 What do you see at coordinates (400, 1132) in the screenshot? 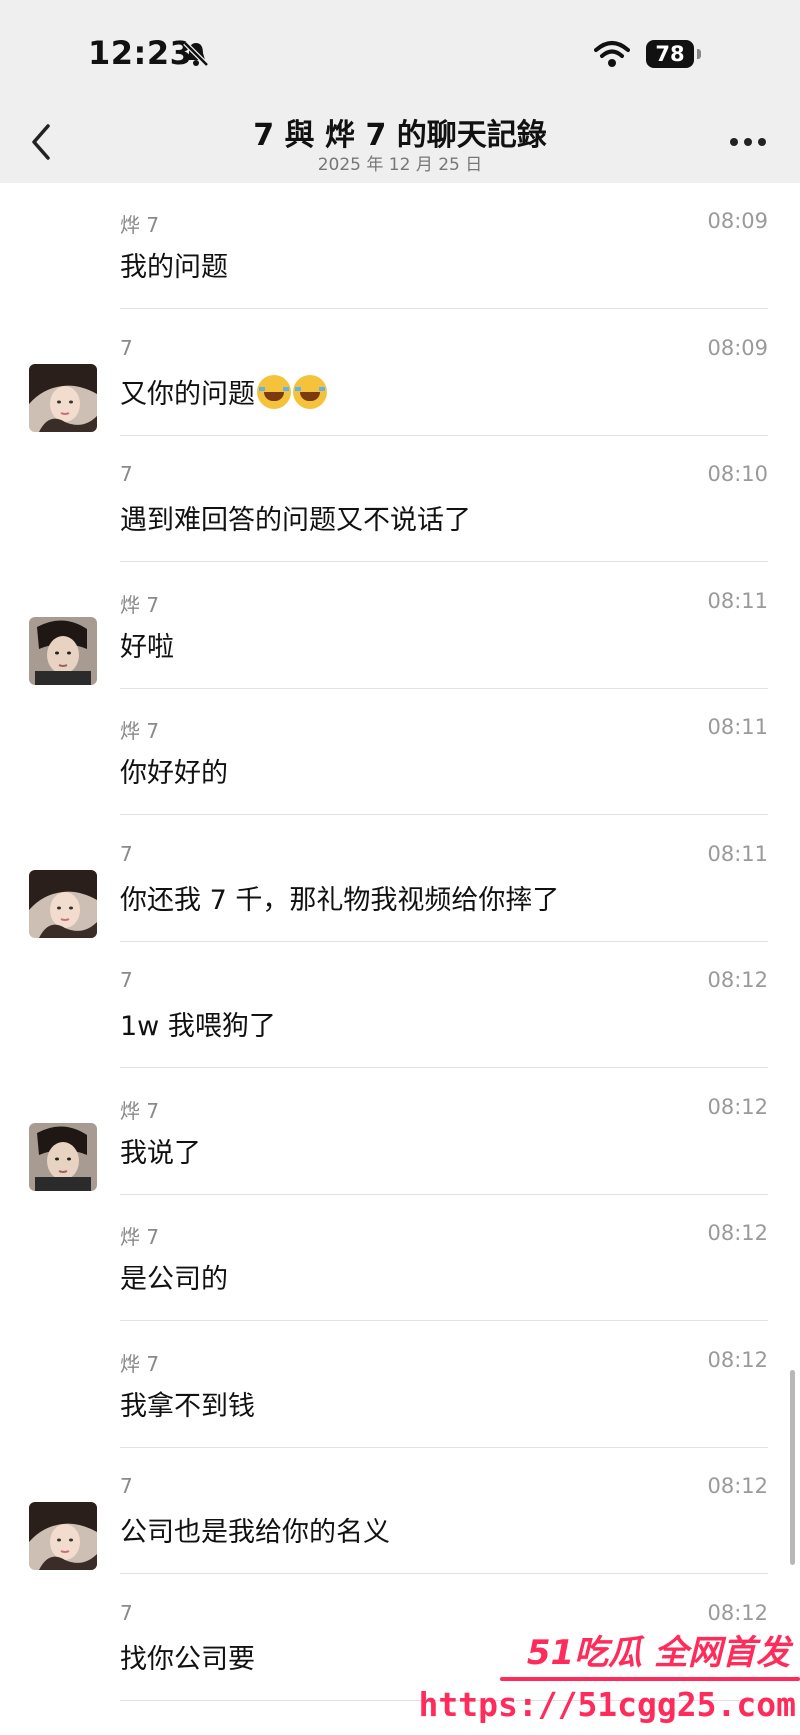
I see `message-row: 烨 7 08:12 我说了` at bounding box center [400, 1132].